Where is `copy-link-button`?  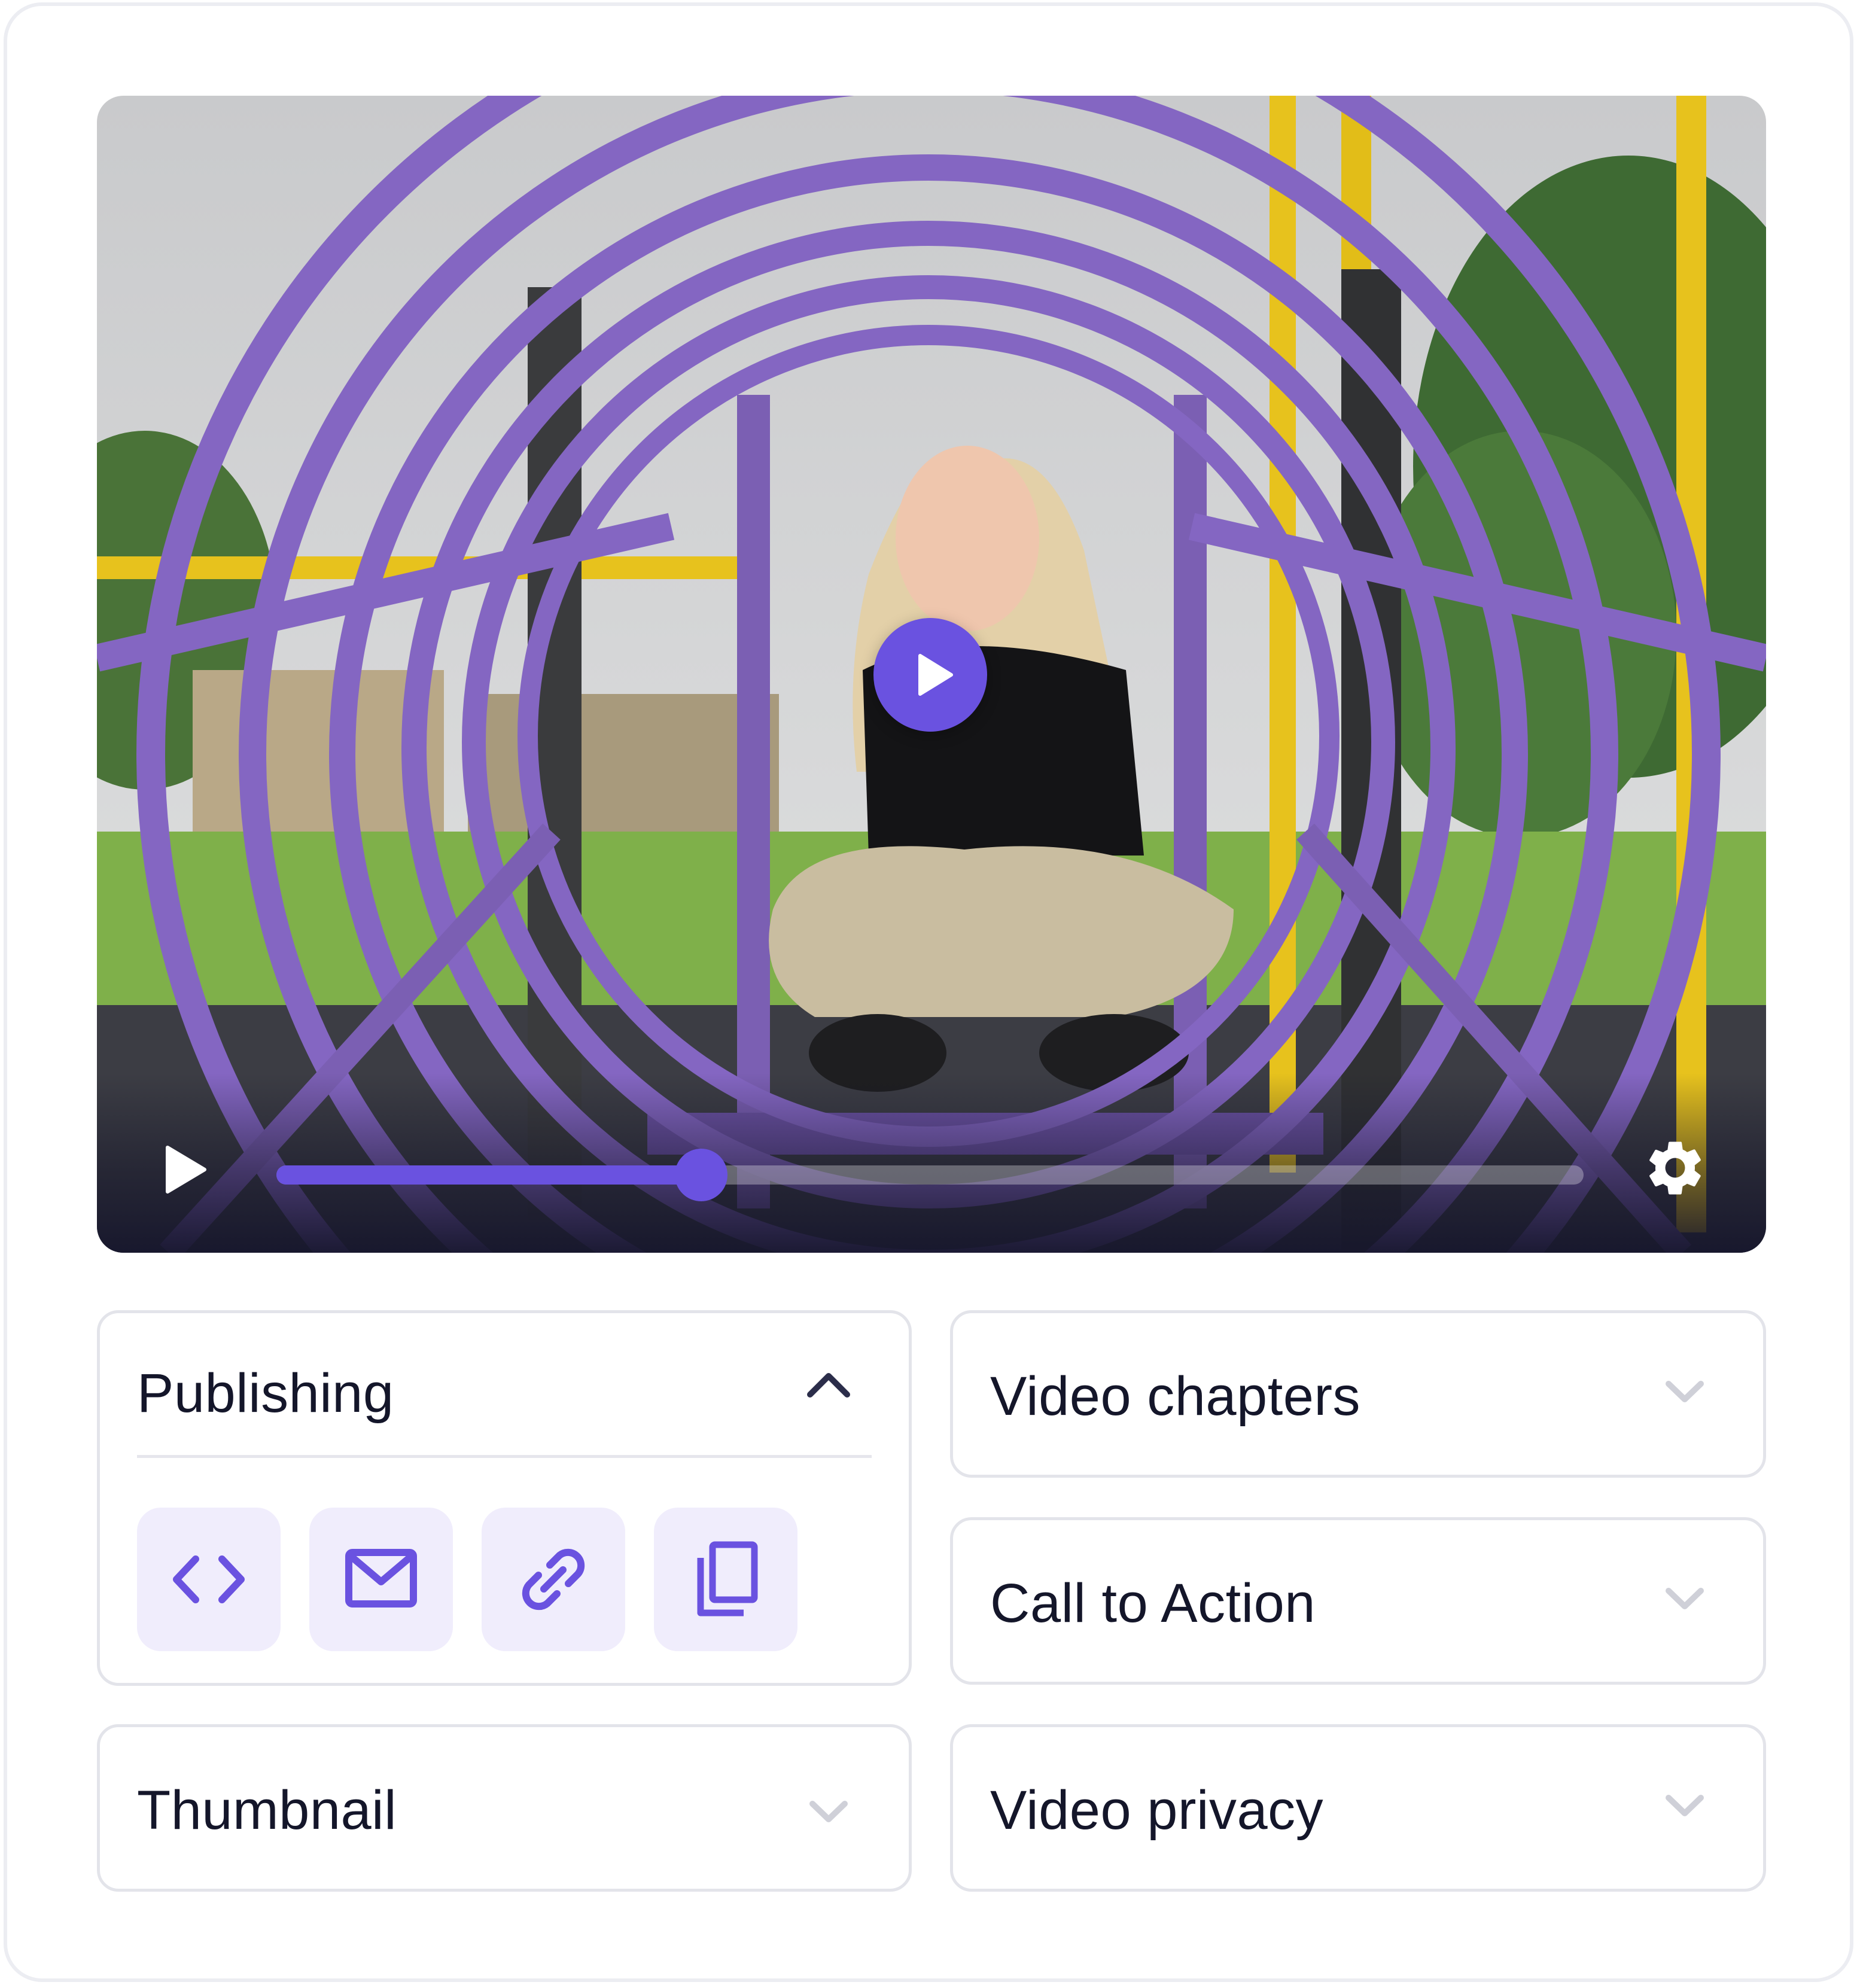
copy-link-button is located at coordinates (553, 1579).